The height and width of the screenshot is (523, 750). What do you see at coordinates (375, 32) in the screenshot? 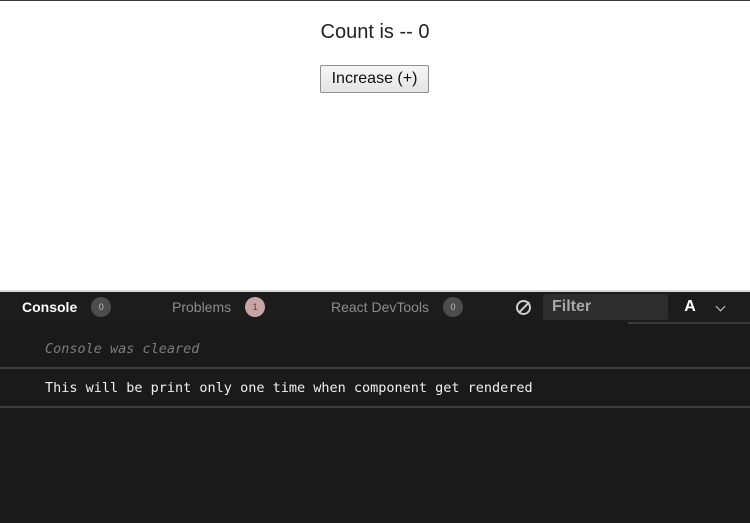
I see `count-display: Count is -- 0` at bounding box center [375, 32].